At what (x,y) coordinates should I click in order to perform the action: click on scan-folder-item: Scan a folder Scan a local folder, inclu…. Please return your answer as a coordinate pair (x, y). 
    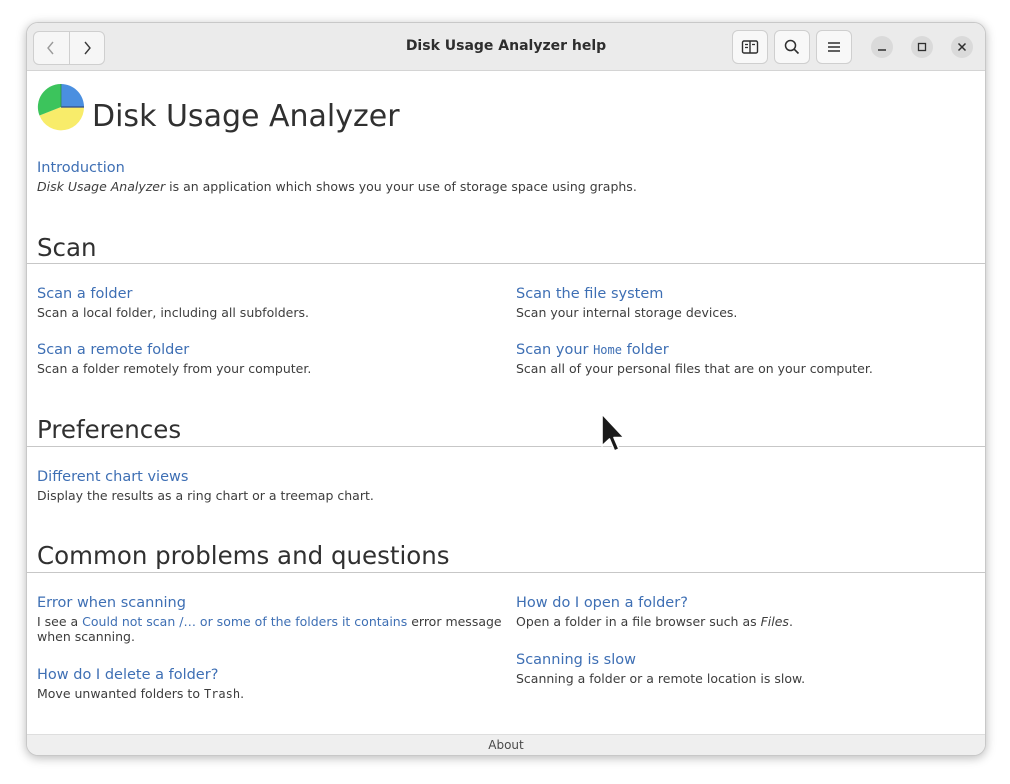
    Looking at the image, I should click on (173, 301).